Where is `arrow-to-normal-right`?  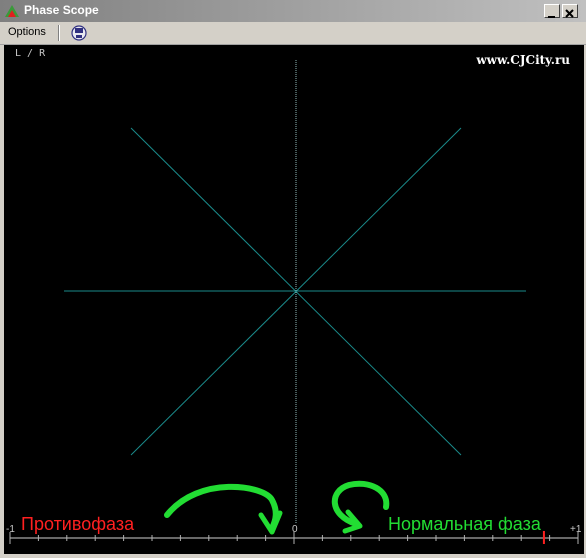
arrow-to-normal-right is located at coordinates (360, 503).